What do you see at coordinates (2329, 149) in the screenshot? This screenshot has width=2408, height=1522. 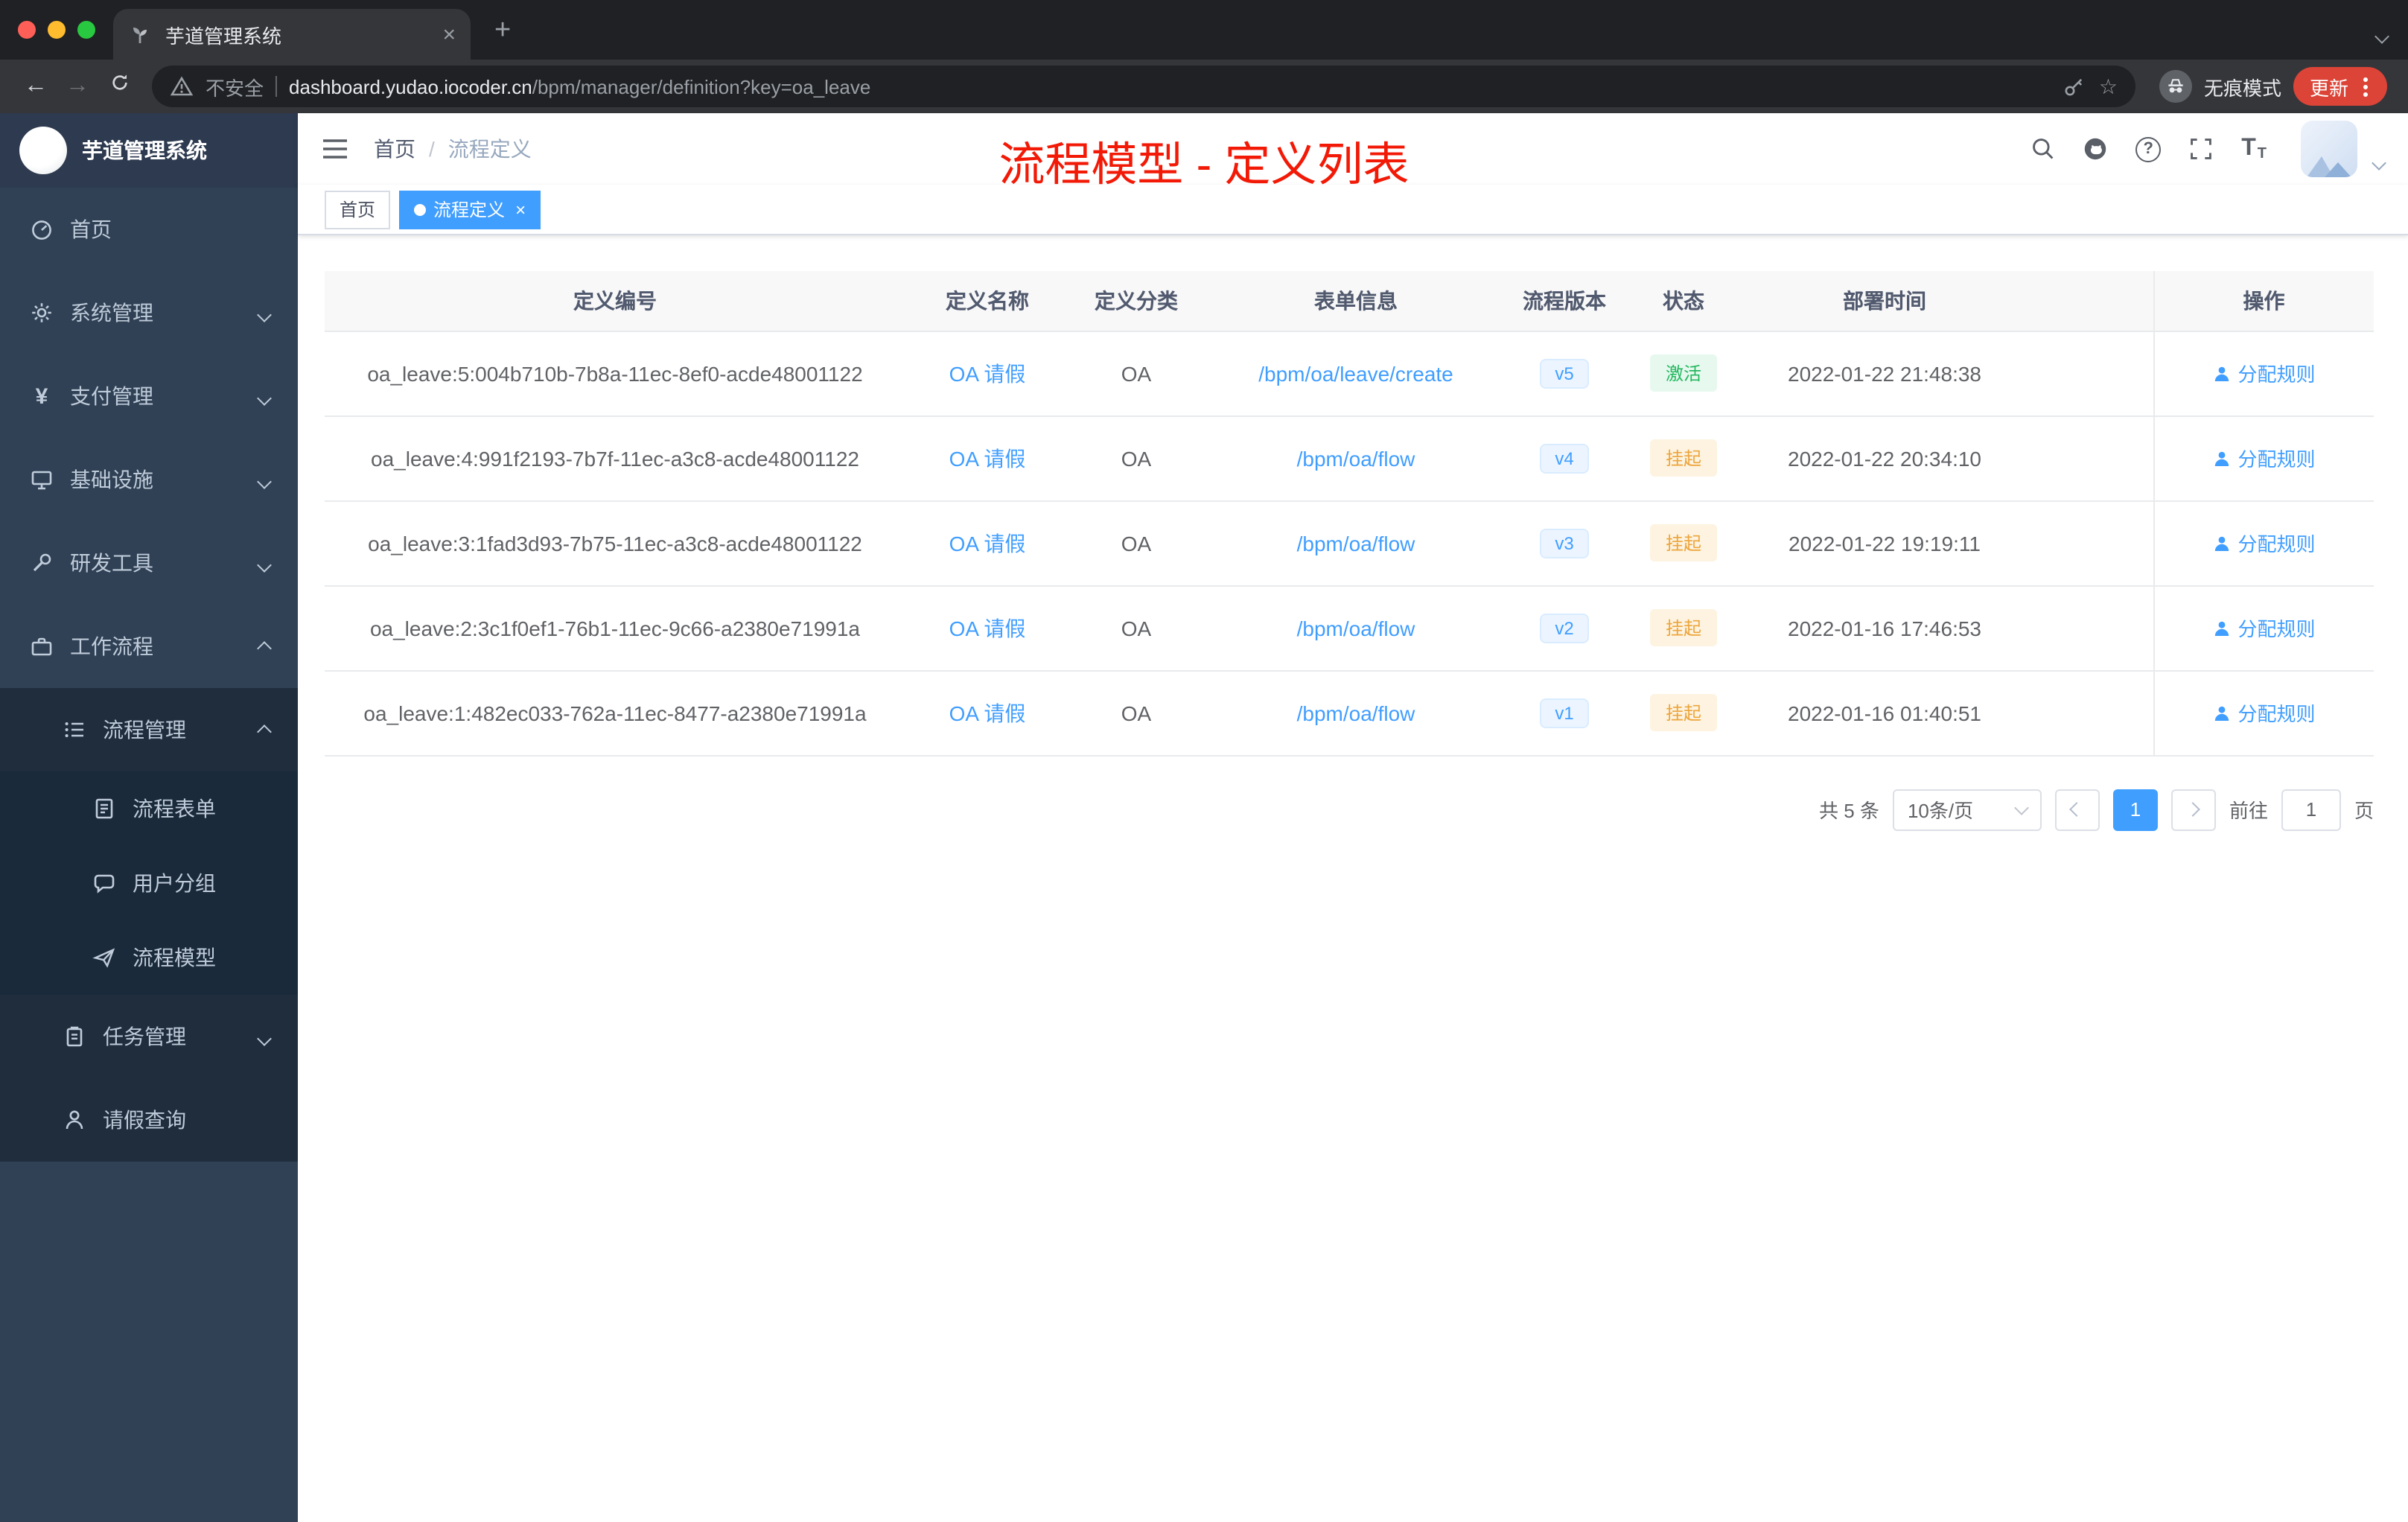 I see `user-avatar` at bounding box center [2329, 149].